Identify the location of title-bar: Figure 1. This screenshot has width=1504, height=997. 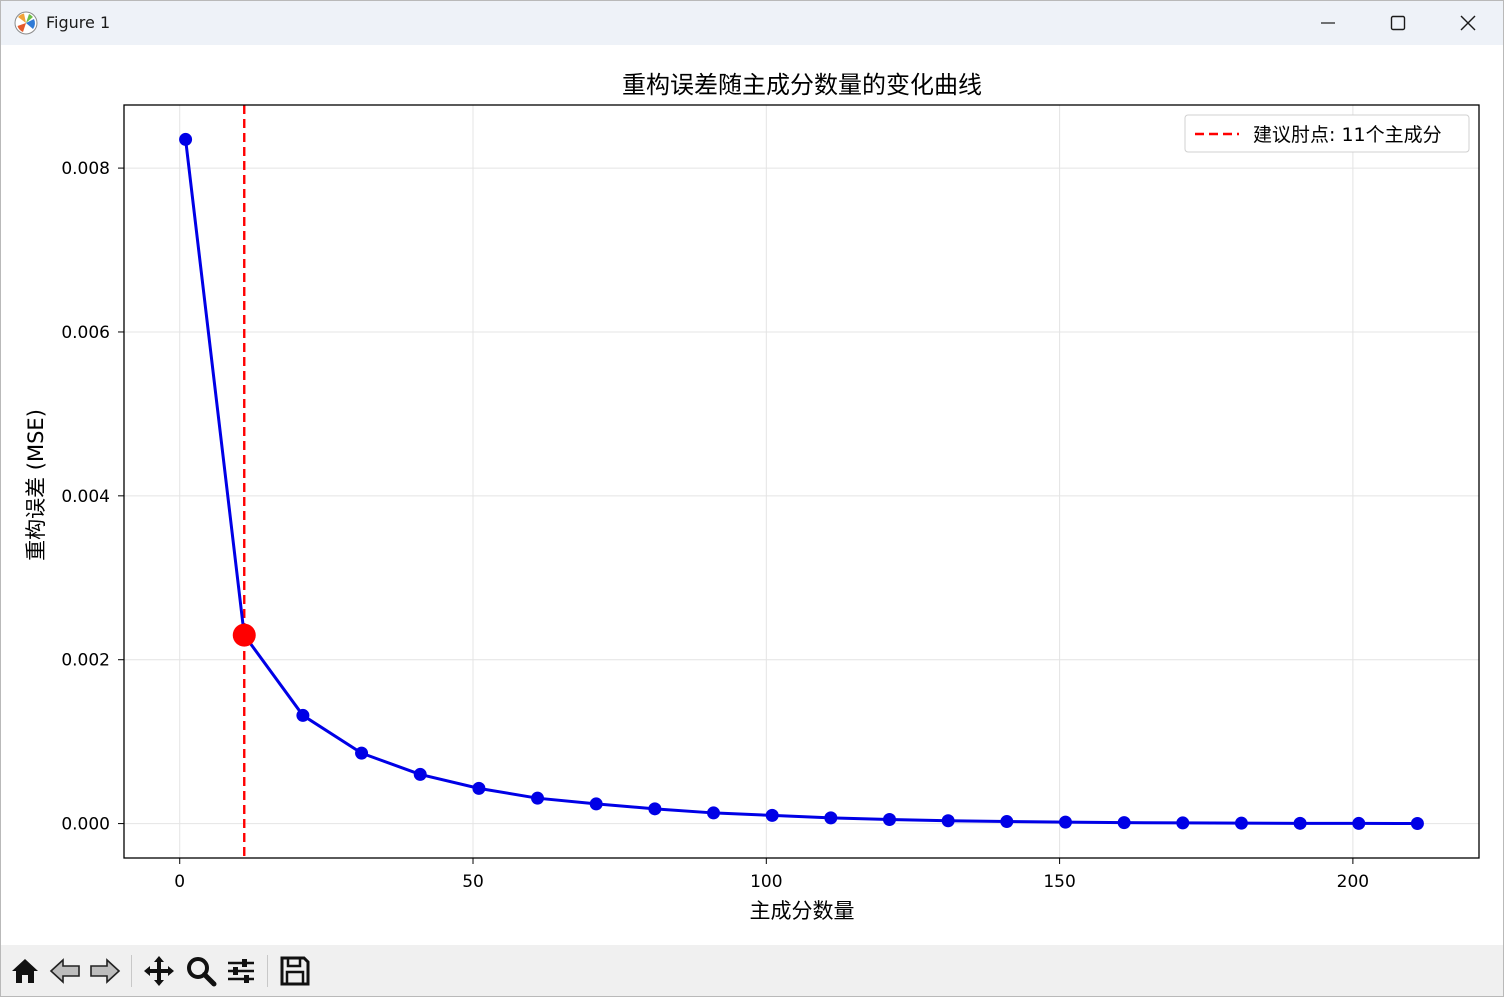
(752, 23).